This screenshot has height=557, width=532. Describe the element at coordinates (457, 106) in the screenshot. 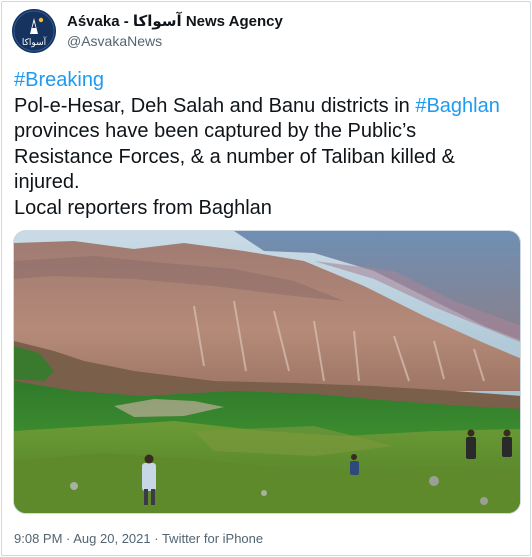

I see `hashtag-baghlan: #Baghlan` at that location.